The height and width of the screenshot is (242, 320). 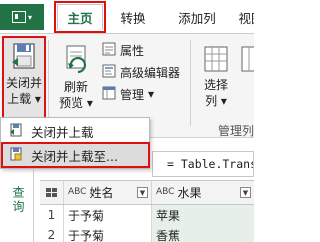 I want to click on table-row: 1 于予菊 苹果, so click(x=147, y=215).